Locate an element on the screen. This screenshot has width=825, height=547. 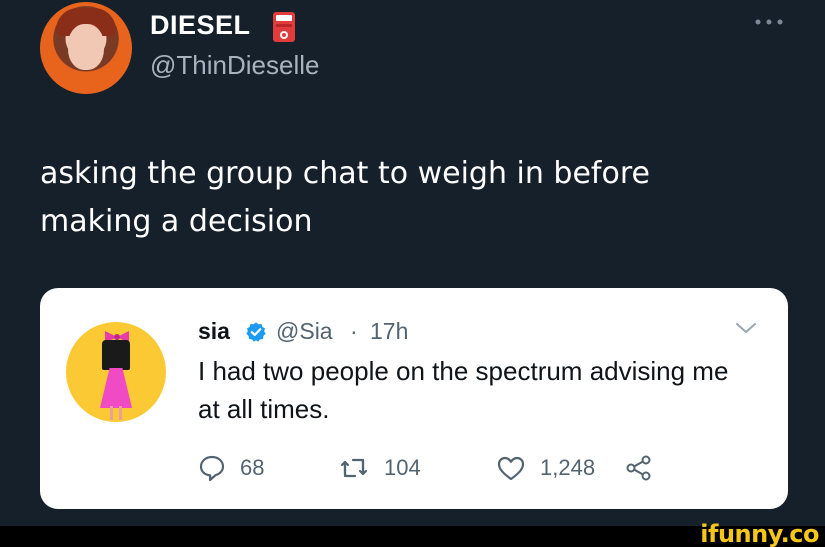
quoted-author-handle: @Sia is located at coordinates (304, 331).